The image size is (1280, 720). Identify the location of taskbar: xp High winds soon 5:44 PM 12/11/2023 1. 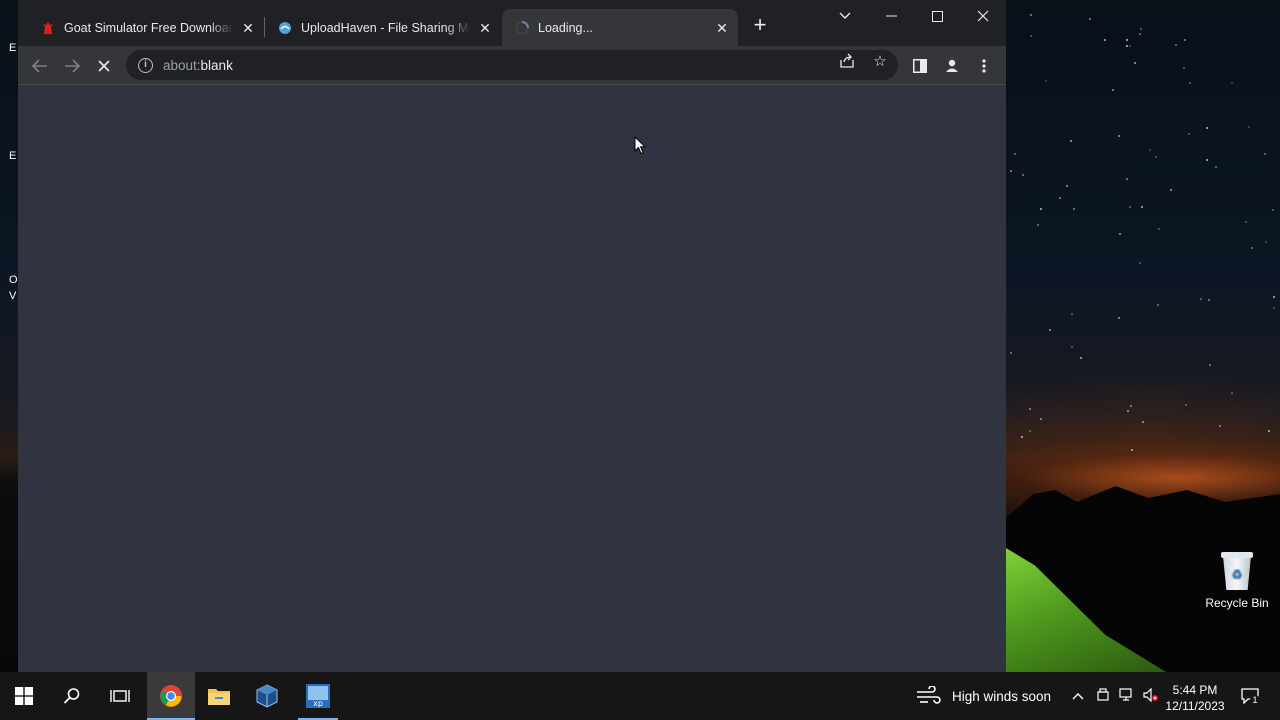
(640, 696).